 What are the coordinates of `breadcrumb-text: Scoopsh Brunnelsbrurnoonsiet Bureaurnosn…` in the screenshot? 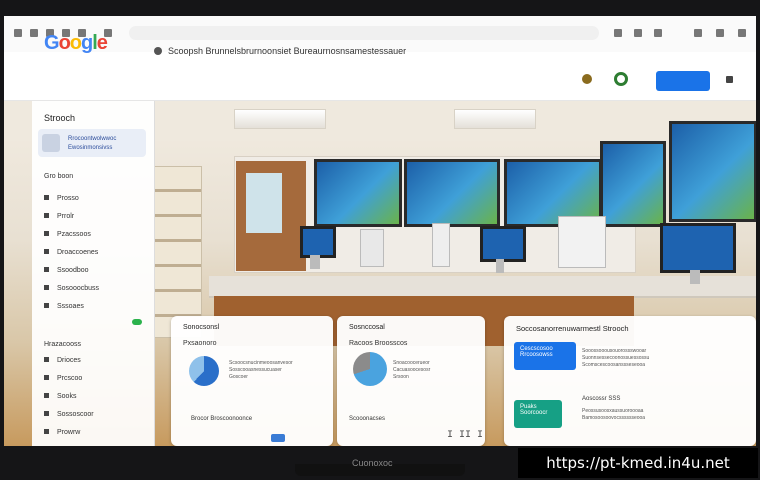 It's located at (287, 51).